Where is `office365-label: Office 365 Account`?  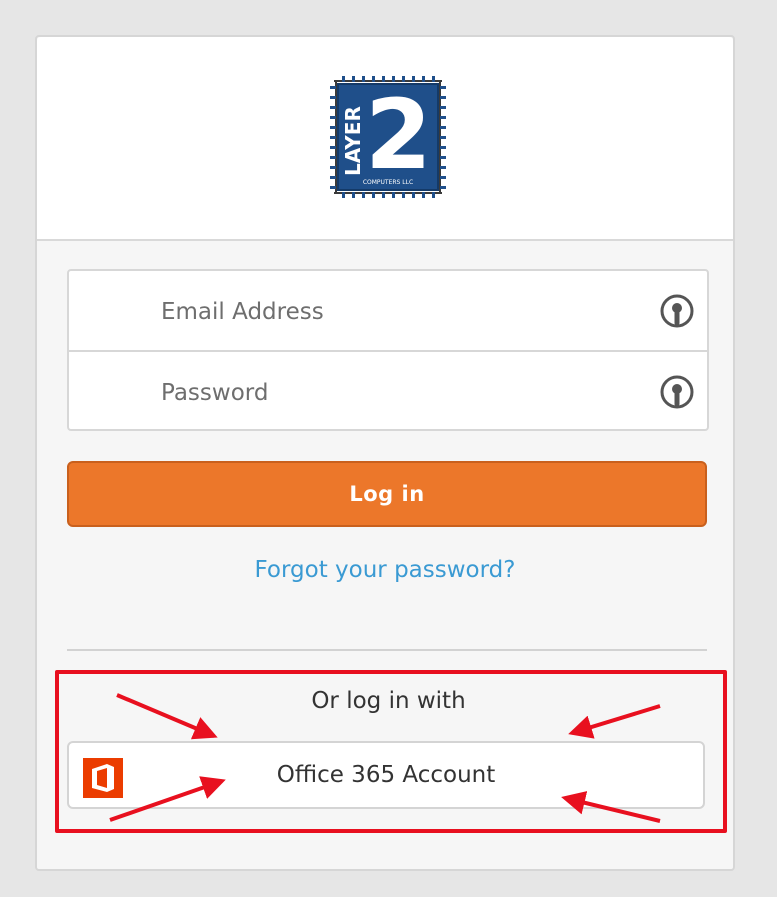 office365-label: Office 365 Account is located at coordinates (386, 775).